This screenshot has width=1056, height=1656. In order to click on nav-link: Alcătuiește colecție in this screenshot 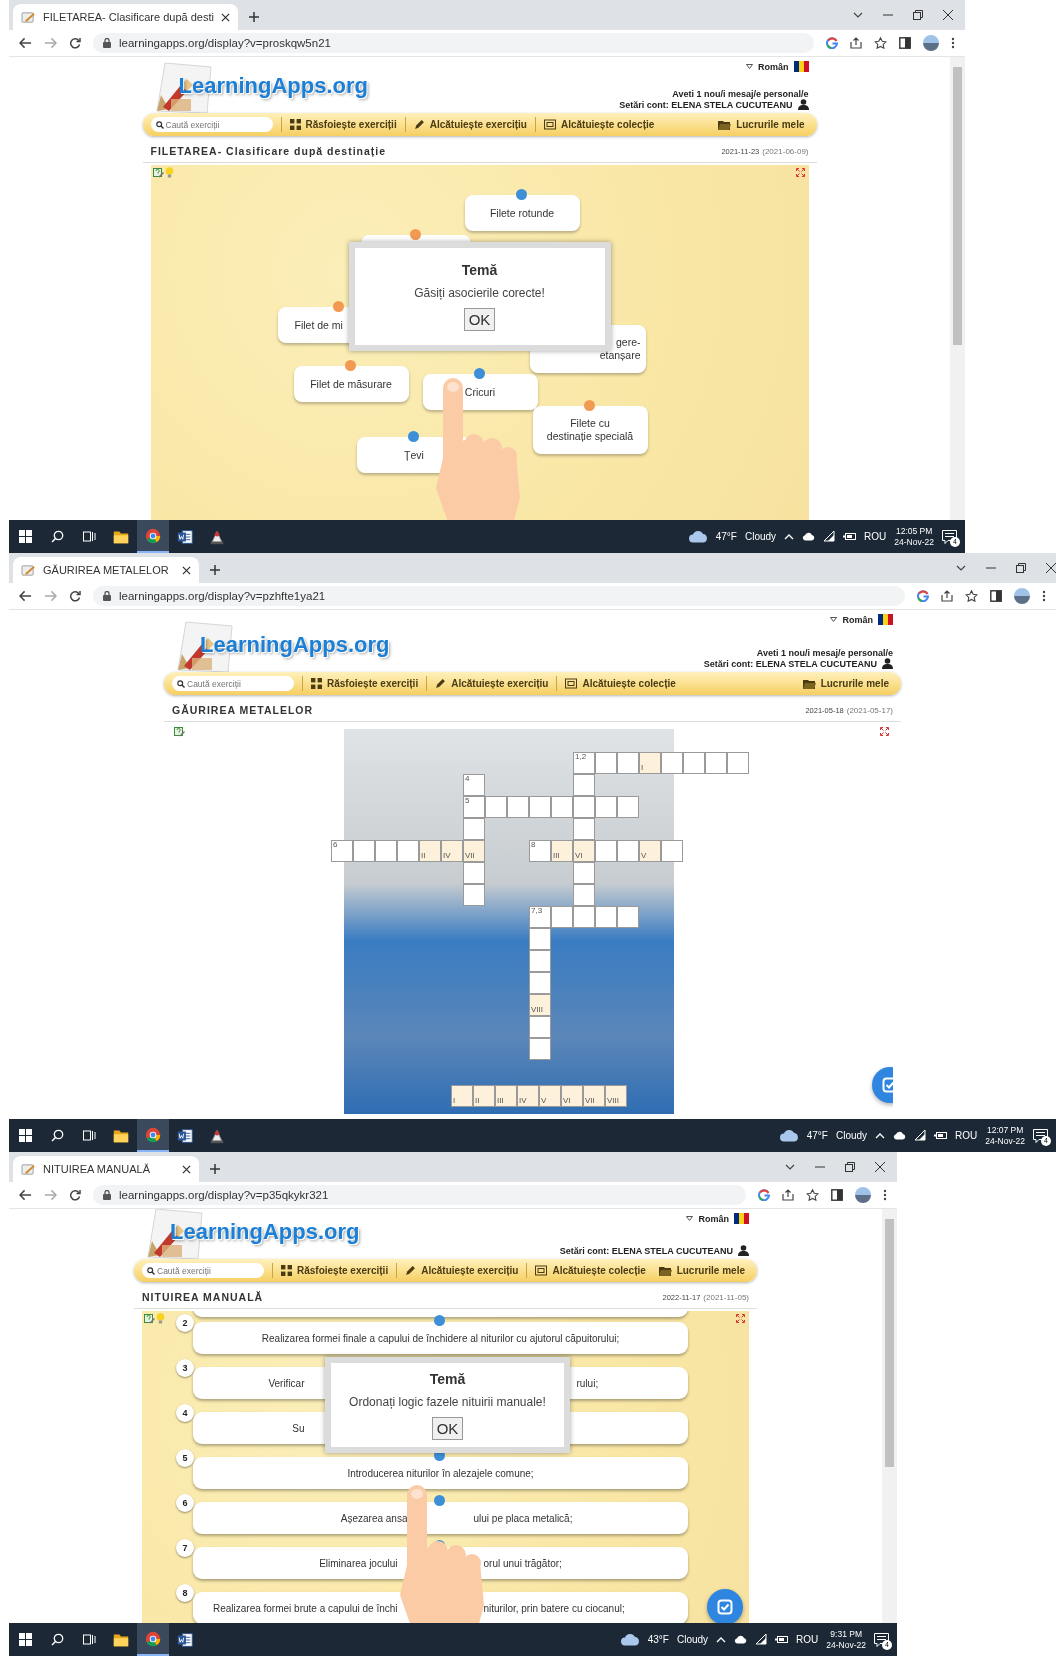, I will do `click(620, 683)`.